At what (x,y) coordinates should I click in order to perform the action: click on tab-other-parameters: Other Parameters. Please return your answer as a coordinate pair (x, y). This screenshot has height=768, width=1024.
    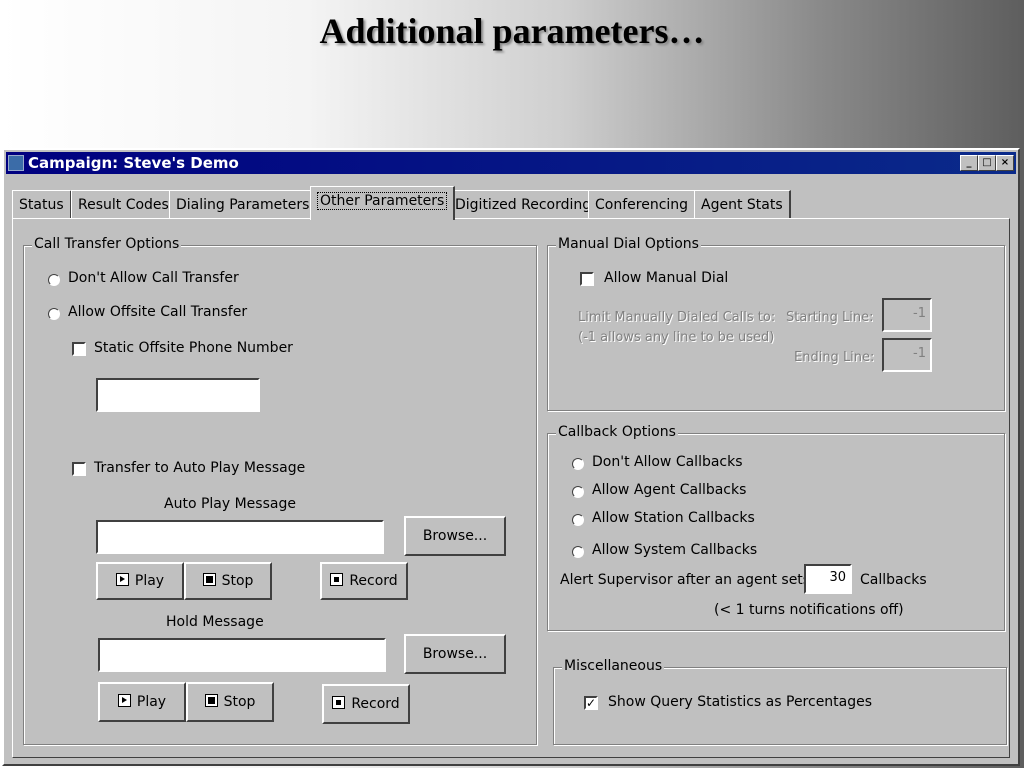
    Looking at the image, I should click on (383, 203).